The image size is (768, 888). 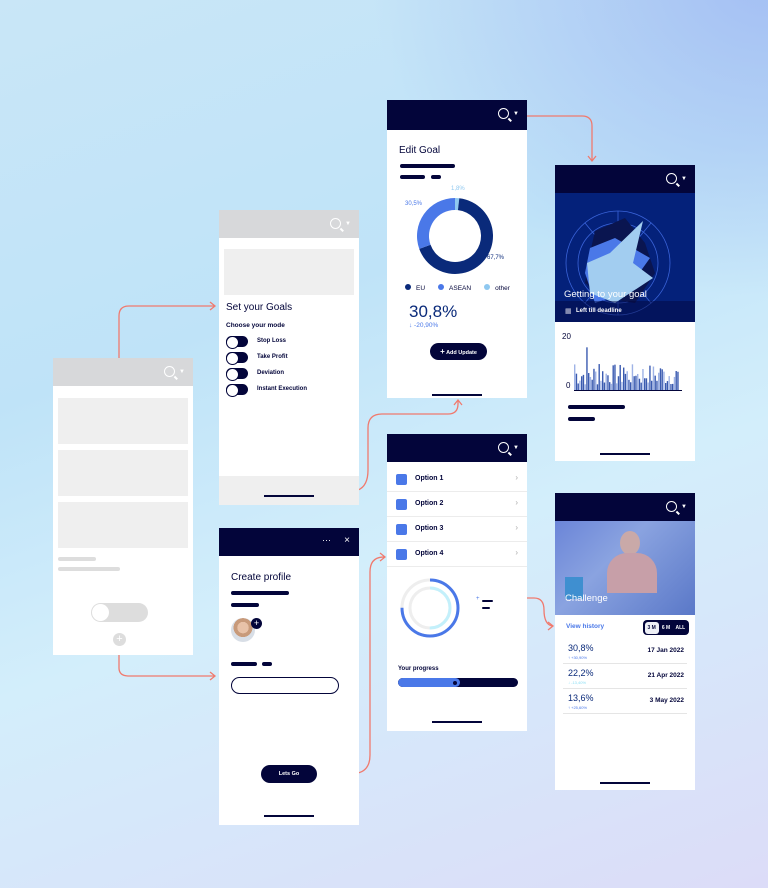 What do you see at coordinates (665, 675) in the screenshot?
I see `row-date: 21 Apr 2022` at bounding box center [665, 675].